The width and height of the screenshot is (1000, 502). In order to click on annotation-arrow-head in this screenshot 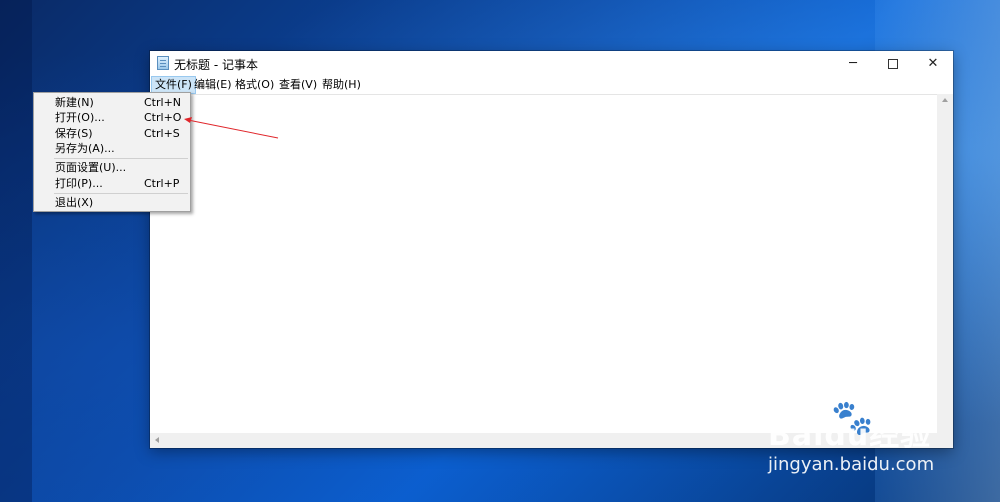, I will do `click(188, 120)`.